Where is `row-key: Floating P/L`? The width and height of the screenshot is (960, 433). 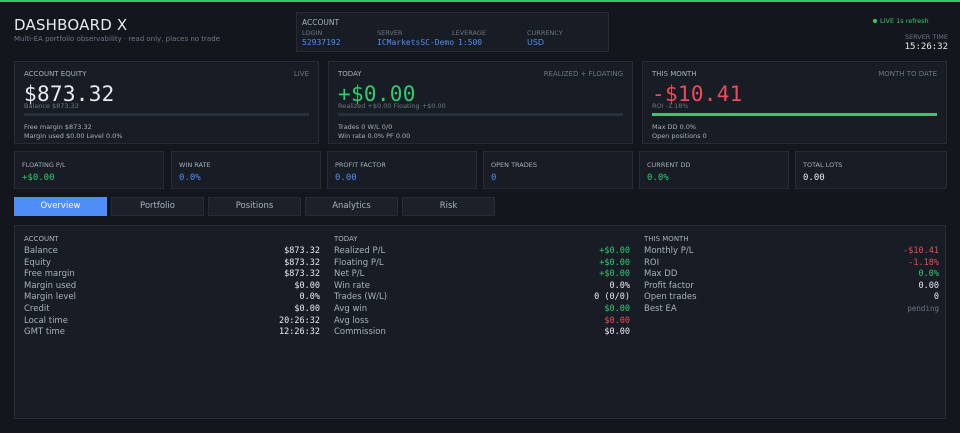 row-key: Floating P/L is located at coordinates (359, 262).